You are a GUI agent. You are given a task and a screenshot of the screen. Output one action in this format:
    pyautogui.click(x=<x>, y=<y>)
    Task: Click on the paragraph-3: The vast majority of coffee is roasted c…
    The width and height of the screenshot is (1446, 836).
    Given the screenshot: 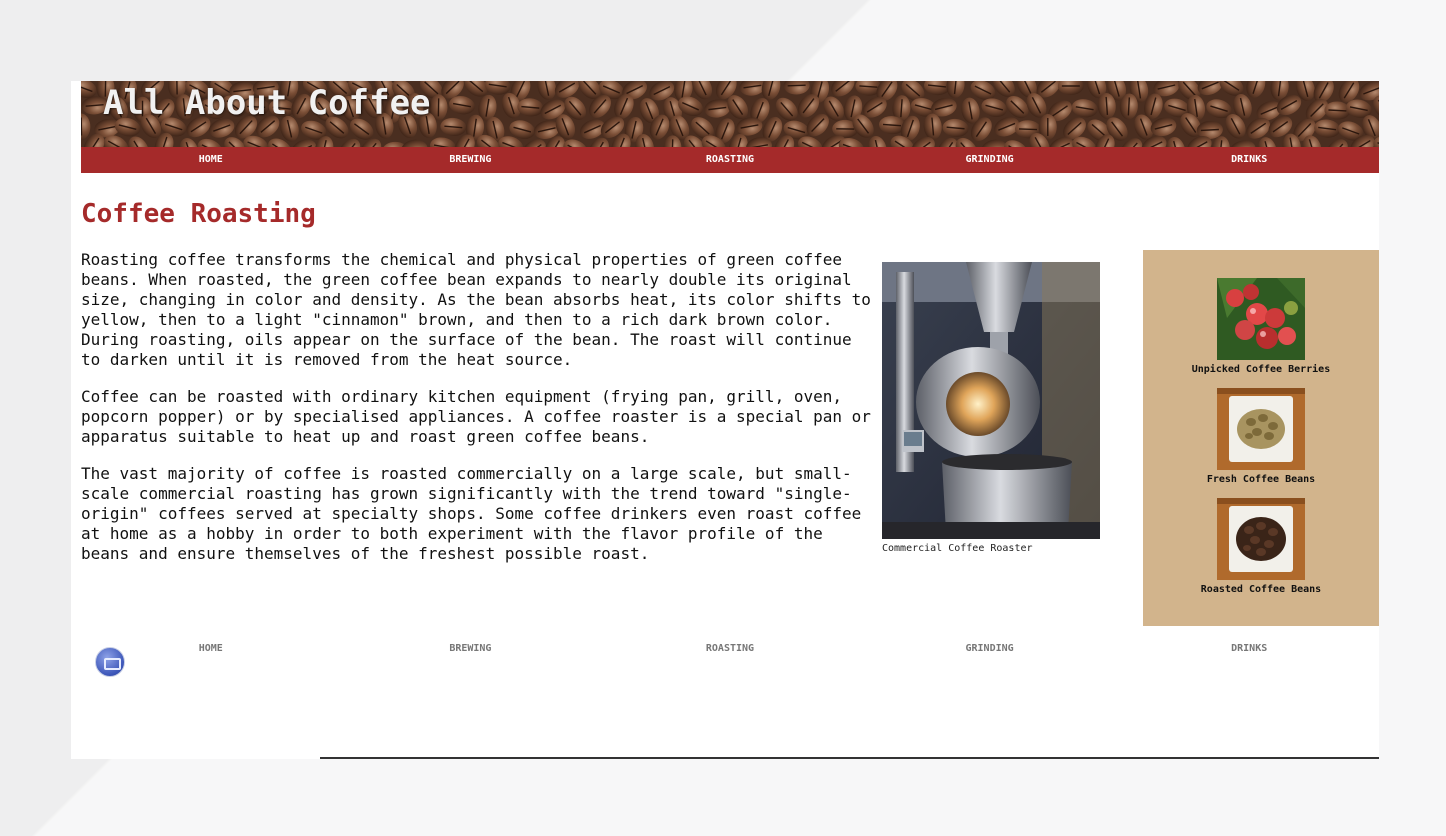 What is the action you would take?
    pyautogui.click(x=471, y=513)
    